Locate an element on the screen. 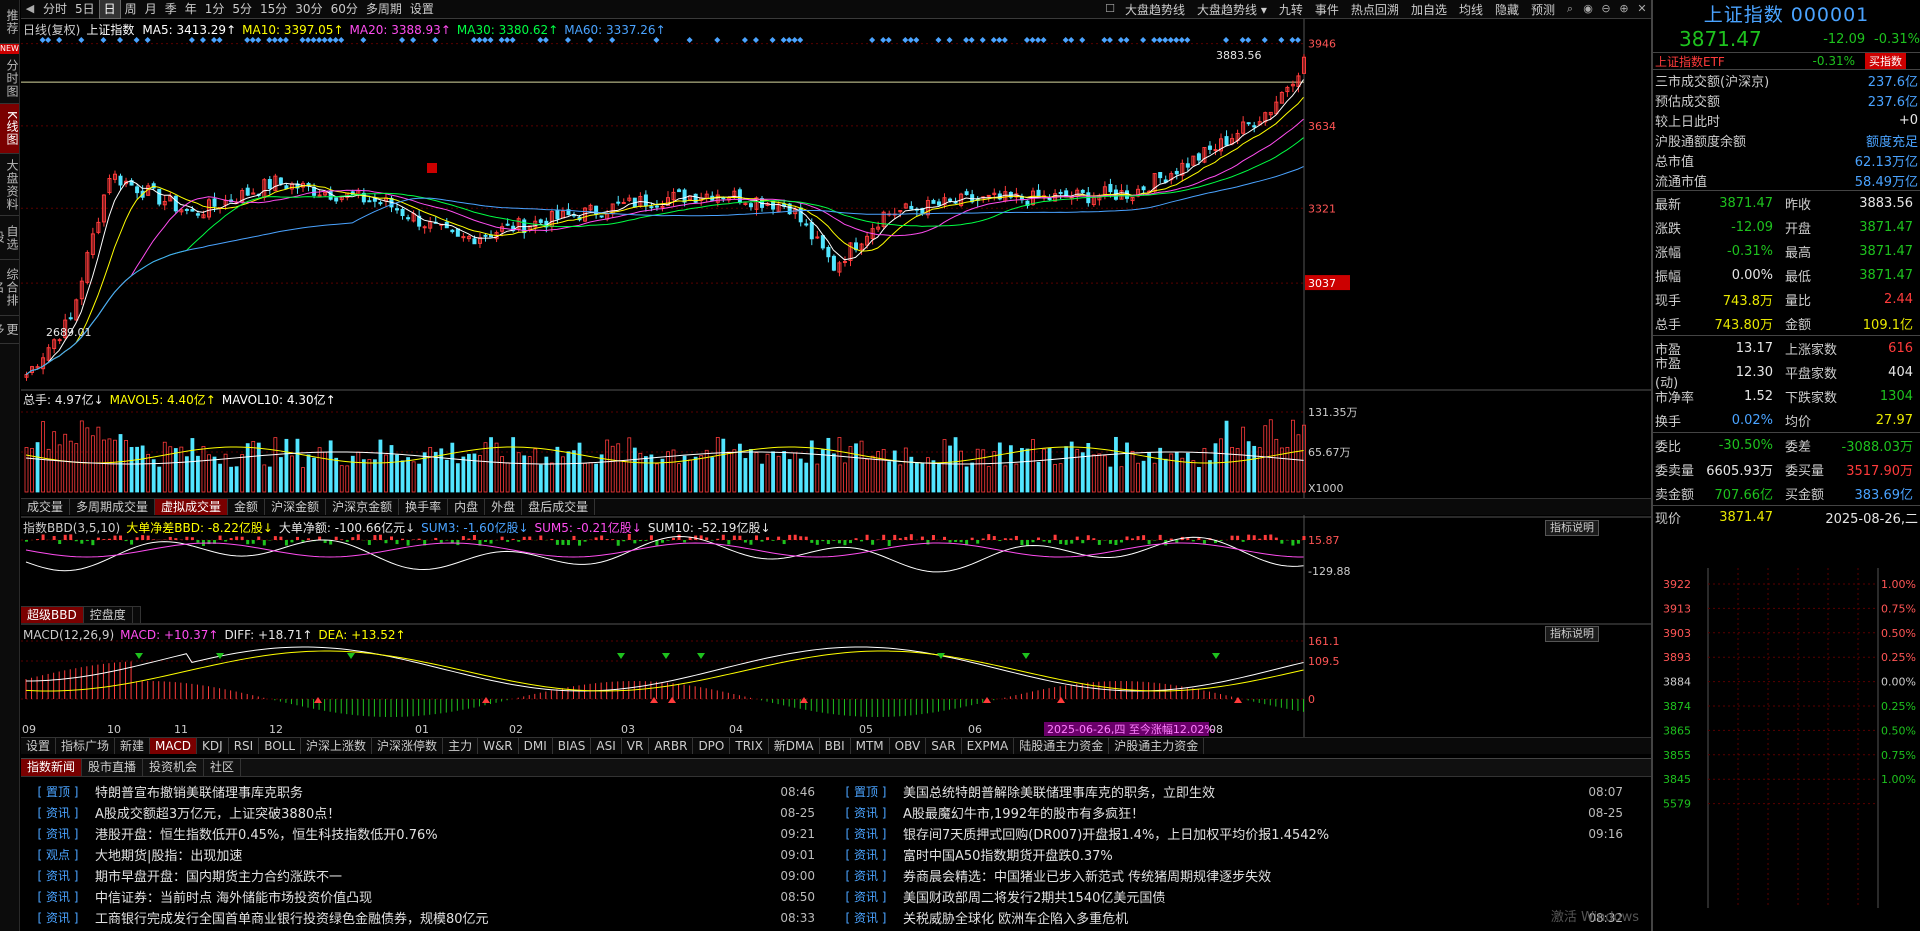 The image size is (1920, 931). news-item: [ 置顶 ] 美国总统特朗普解除美联储理事库克的职务，立即生效 08:07 is located at coordinates (1229, 791).